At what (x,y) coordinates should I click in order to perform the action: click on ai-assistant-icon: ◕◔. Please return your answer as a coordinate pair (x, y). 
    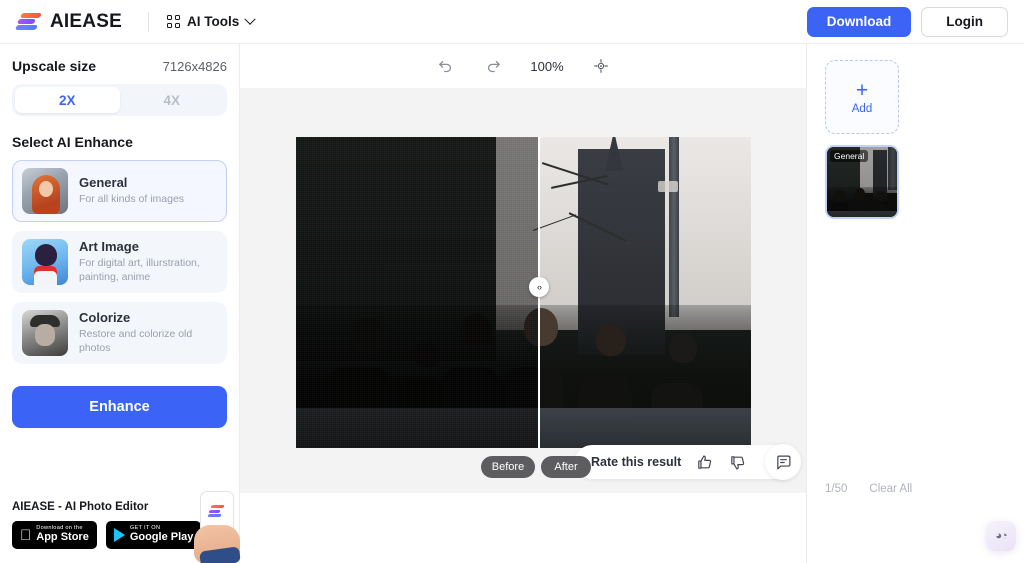
    Looking at the image, I should click on (1001, 536).